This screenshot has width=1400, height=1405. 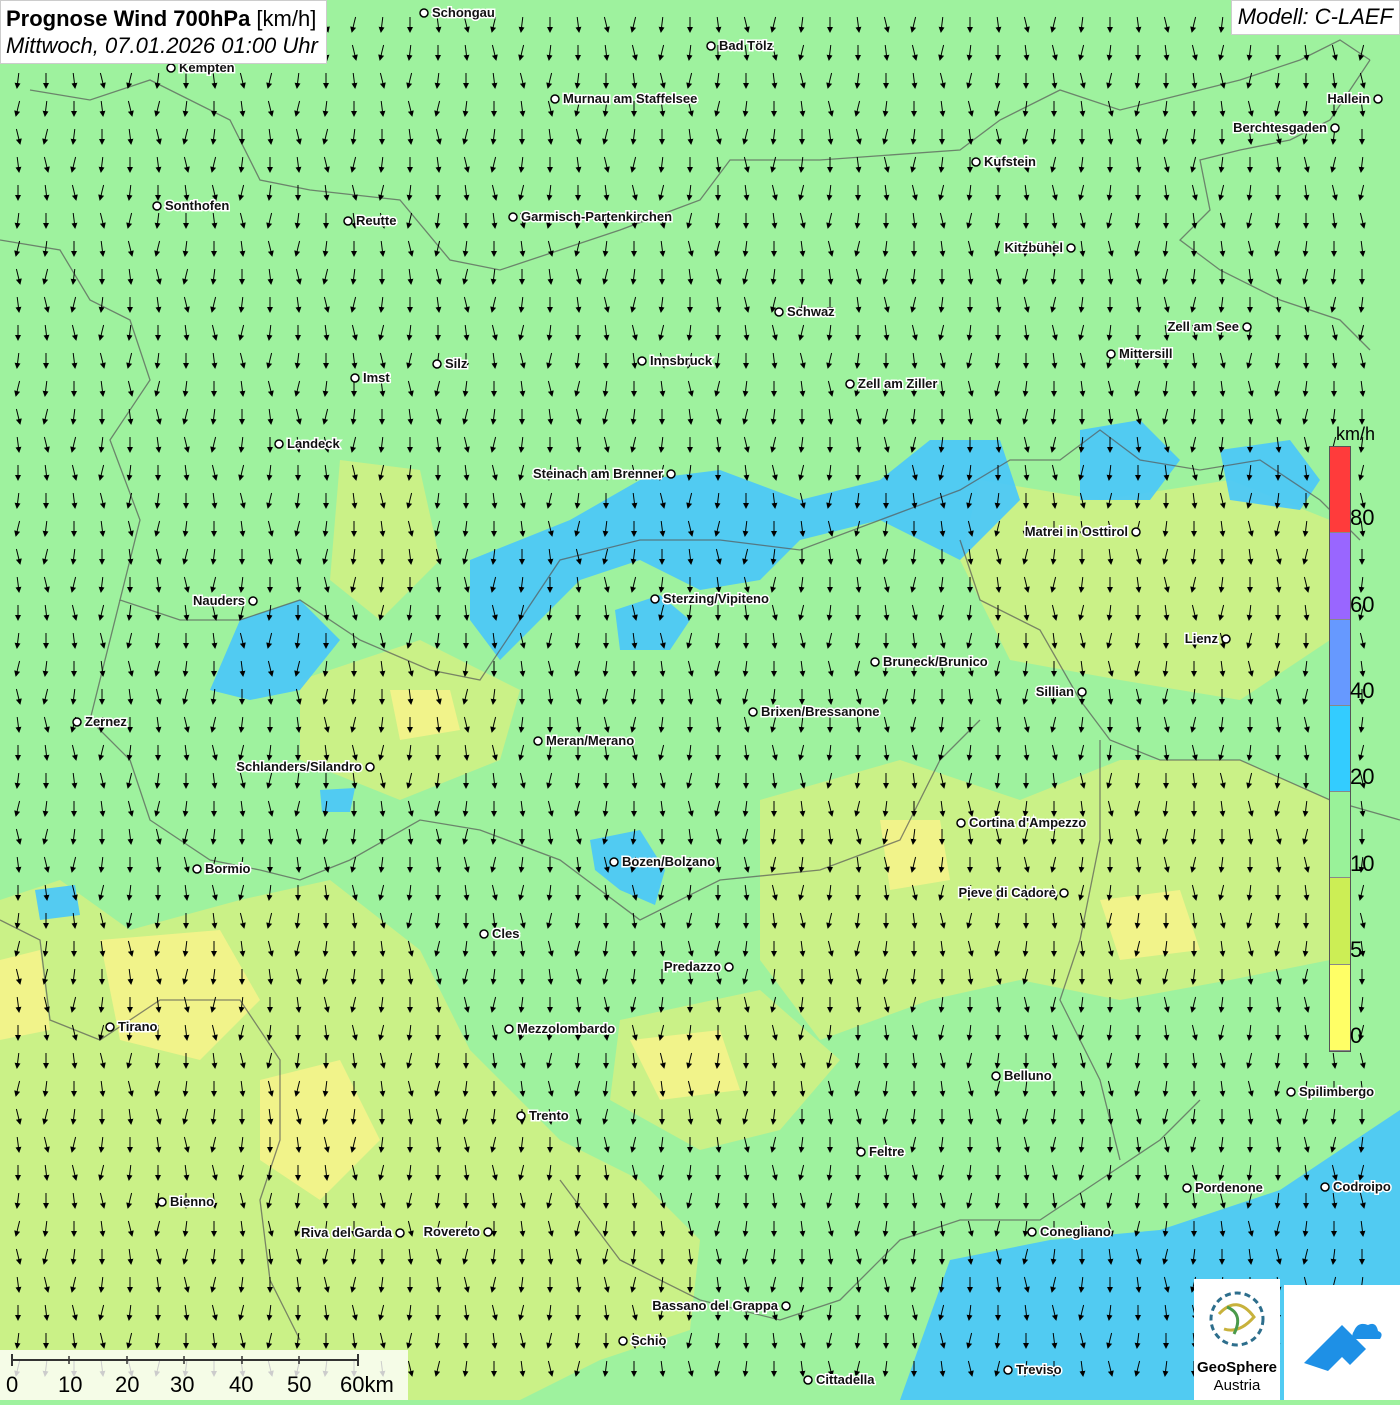 What do you see at coordinates (1340, 749) in the screenshot?
I see `legend-colorbar` at bounding box center [1340, 749].